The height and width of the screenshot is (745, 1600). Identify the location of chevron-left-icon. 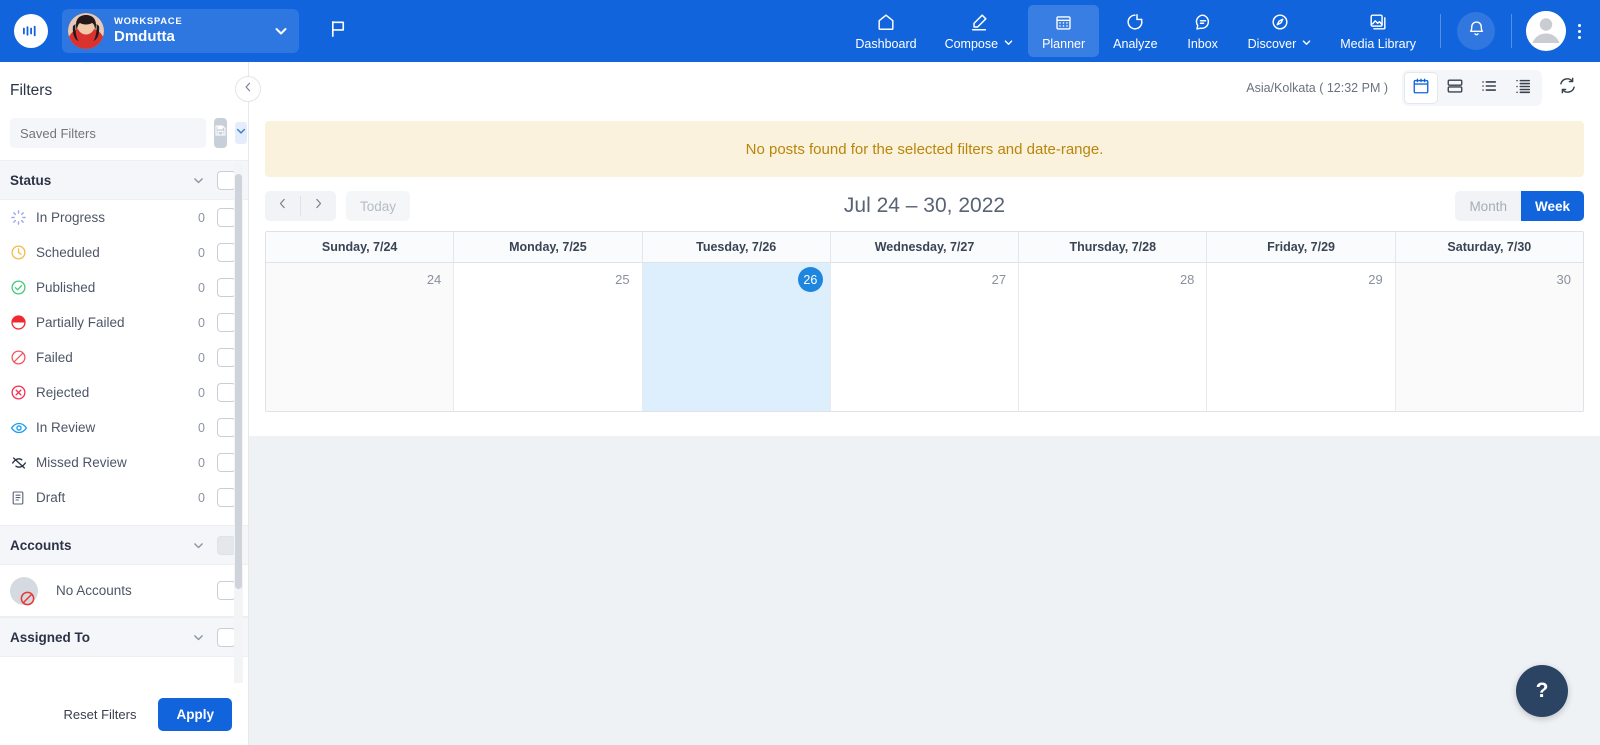
(282, 206).